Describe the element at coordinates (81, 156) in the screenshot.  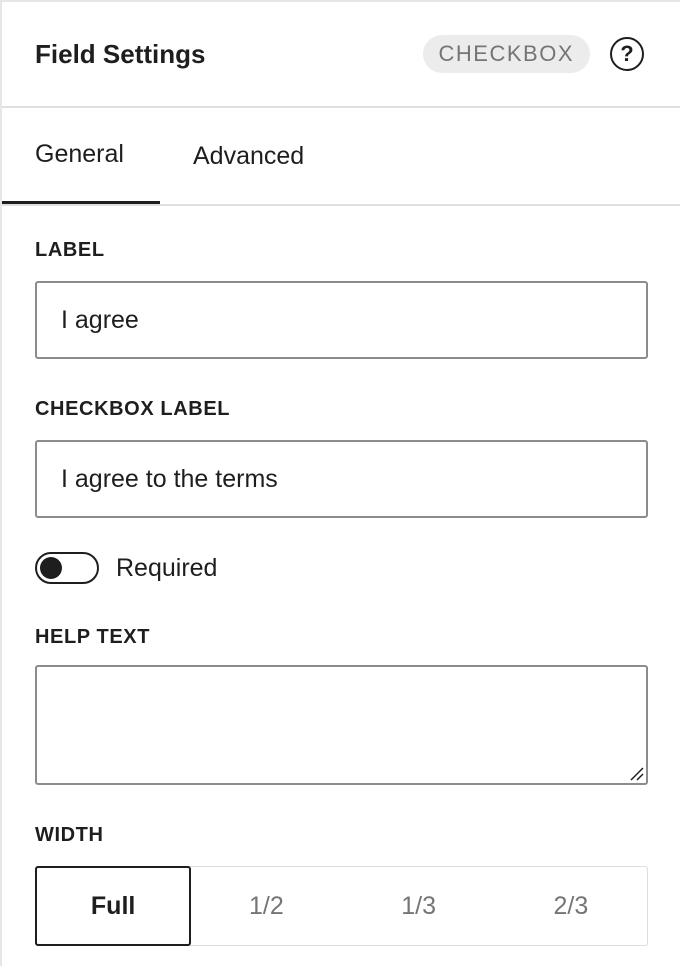
I see `tab-general: General` at that location.